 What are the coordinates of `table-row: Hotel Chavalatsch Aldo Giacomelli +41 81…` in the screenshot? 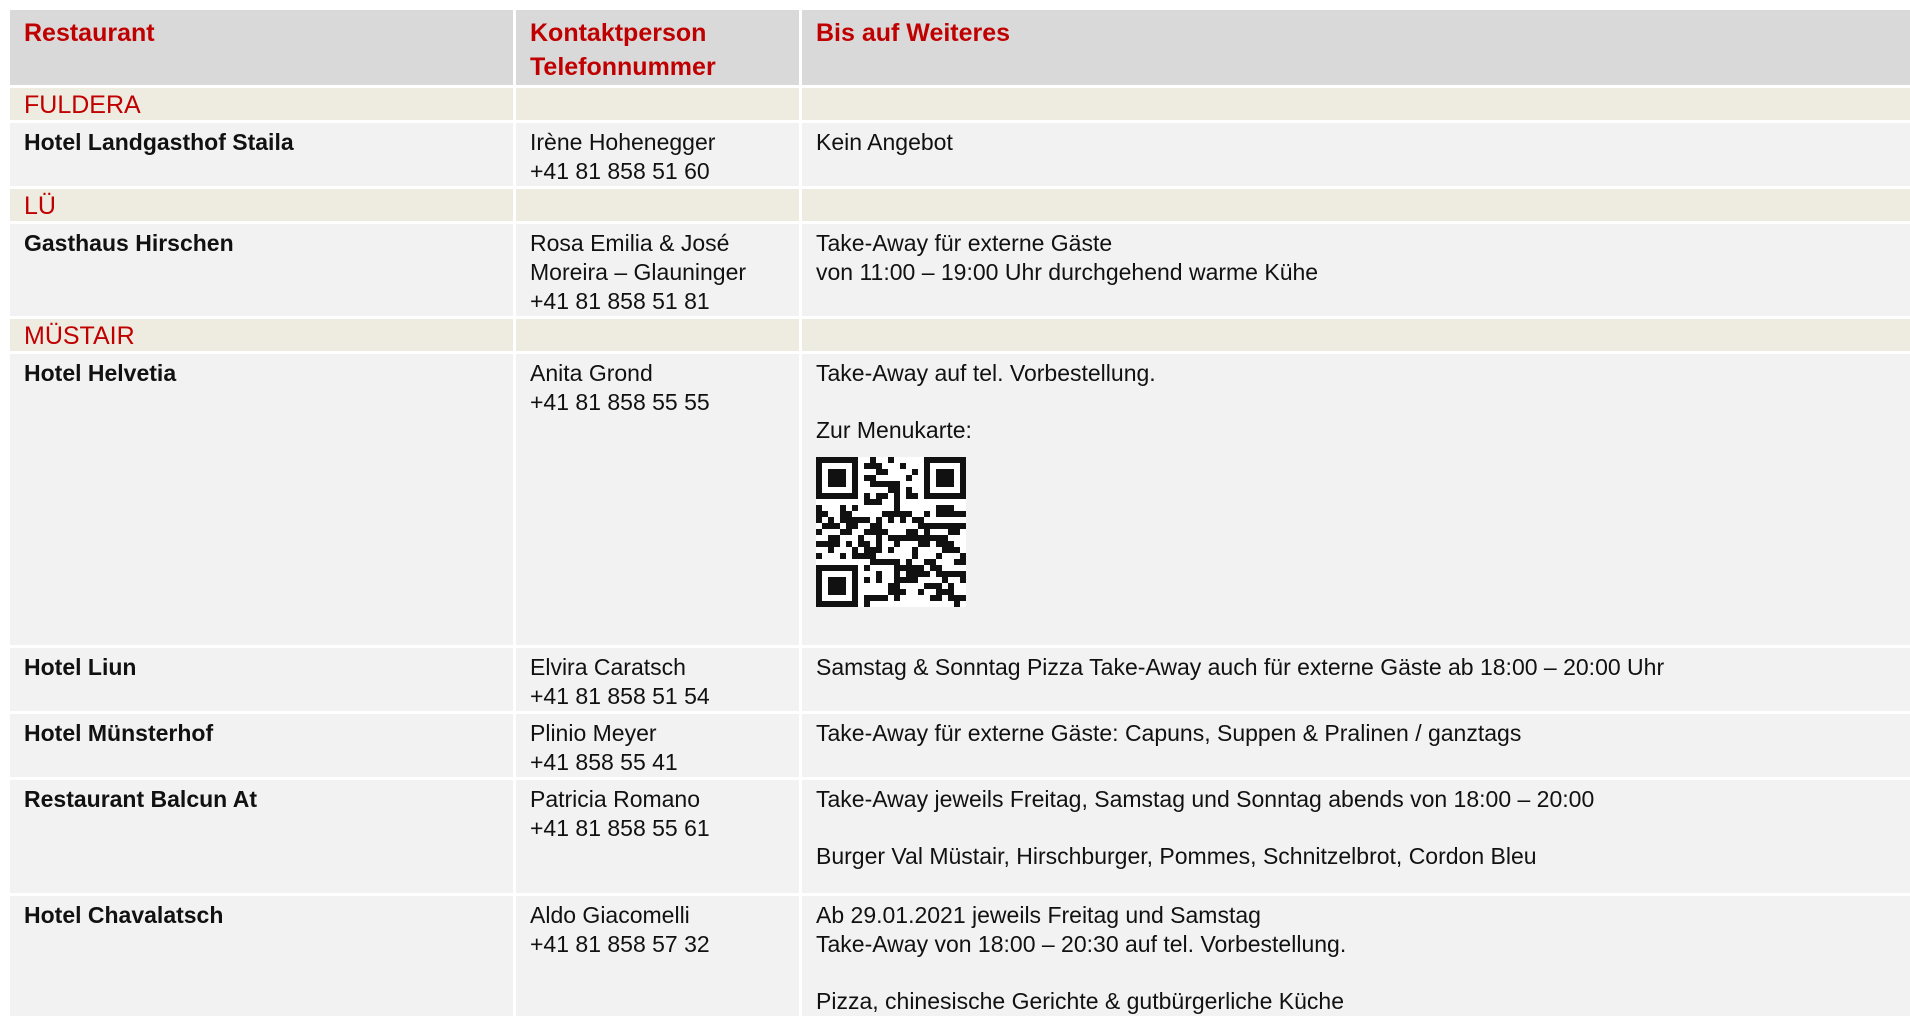 It's located at (959, 956).